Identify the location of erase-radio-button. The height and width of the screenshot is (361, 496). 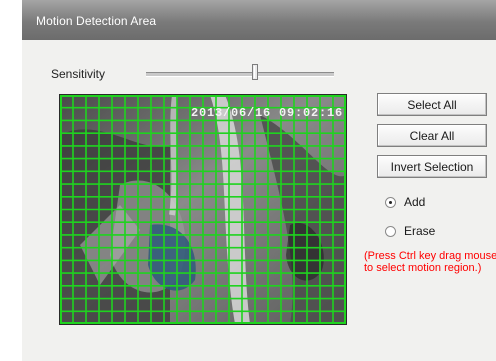
(390, 231).